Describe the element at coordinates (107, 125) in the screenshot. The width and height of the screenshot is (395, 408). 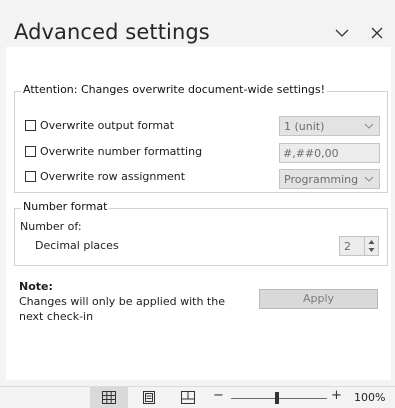
I see `overwrite-output-format-label: Overwrite output format` at that location.